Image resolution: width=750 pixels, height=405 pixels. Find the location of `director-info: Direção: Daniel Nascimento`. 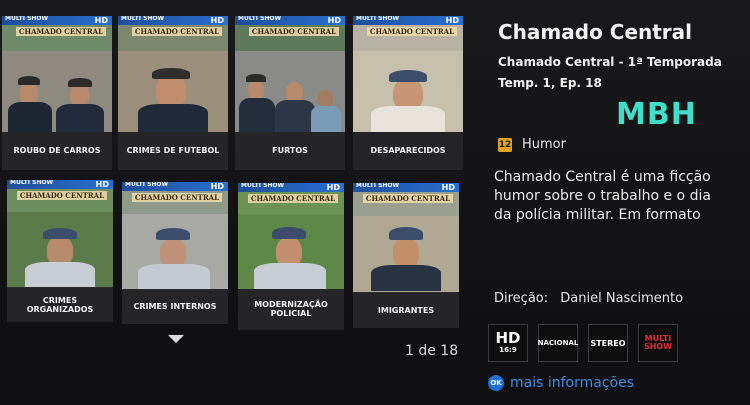

director-info: Direção: Daniel Nascimento is located at coordinates (588, 298).